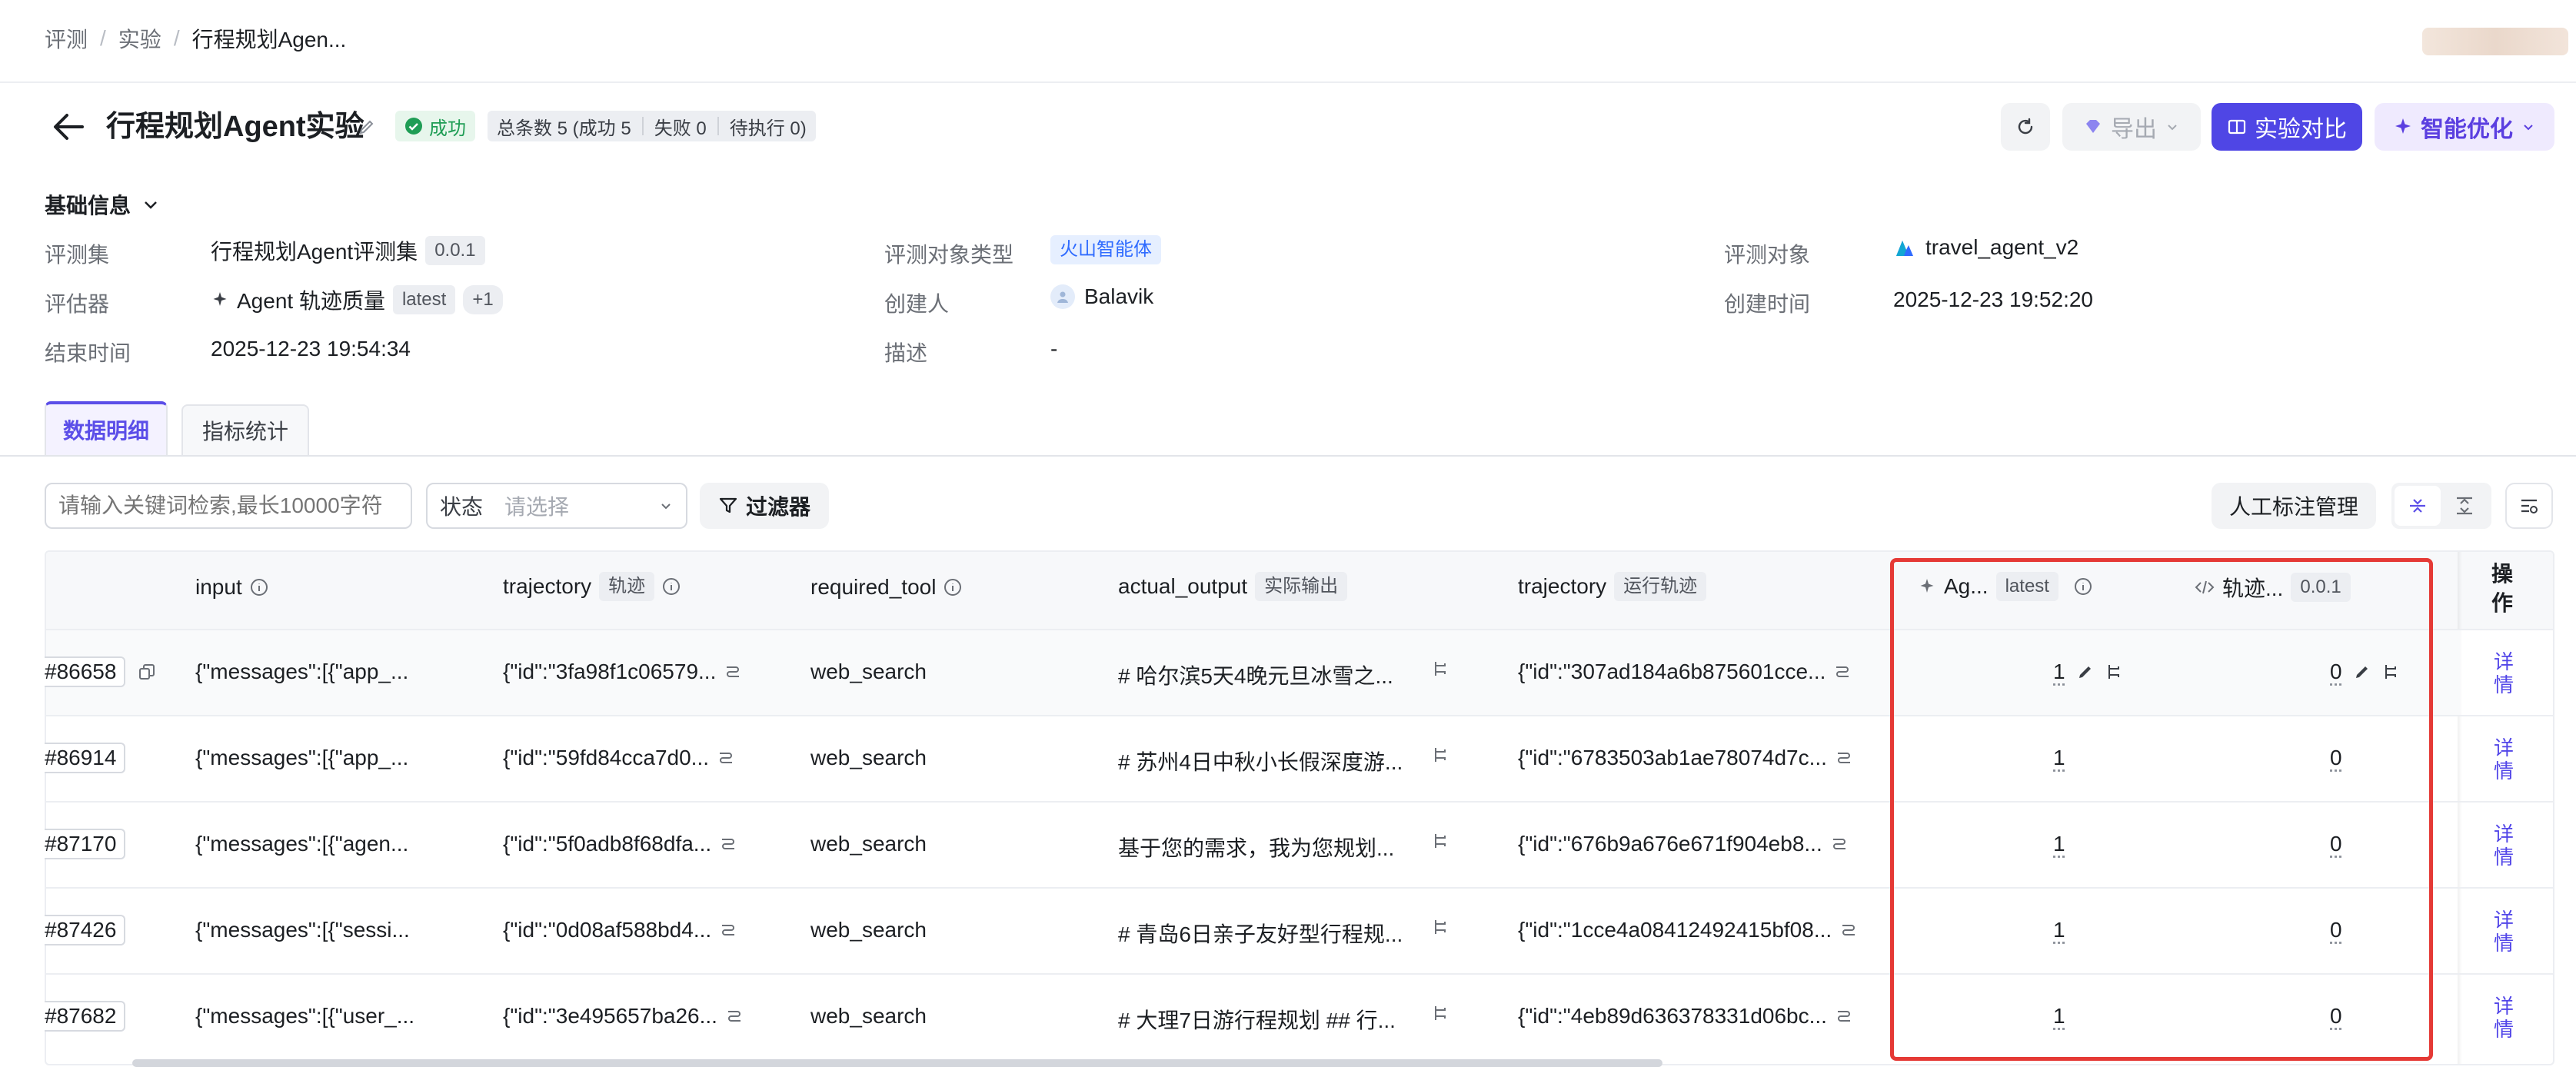 The height and width of the screenshot is (1090, 2576). Describe the element at coordinates (917, 304) in the screenshot. I see `creator-label: 创建人` at that location.